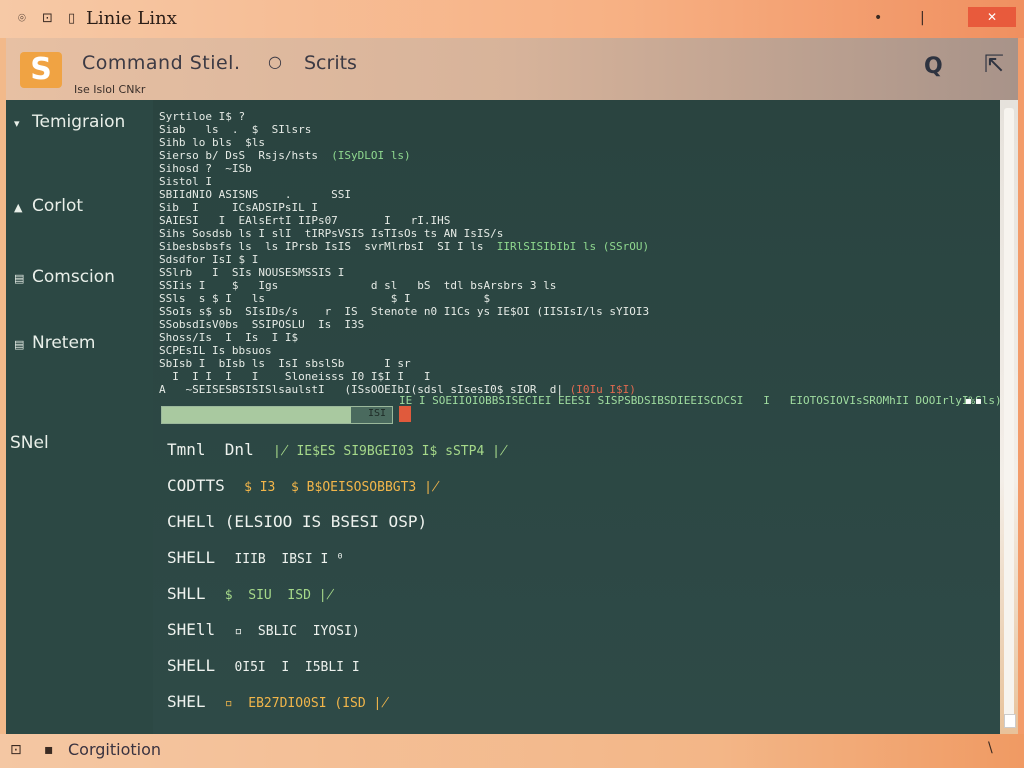 The height and width of the screenshot is (768, 1024). I want to click on terminal-line: Sihosd ? ~ISb, so click(205, 168).